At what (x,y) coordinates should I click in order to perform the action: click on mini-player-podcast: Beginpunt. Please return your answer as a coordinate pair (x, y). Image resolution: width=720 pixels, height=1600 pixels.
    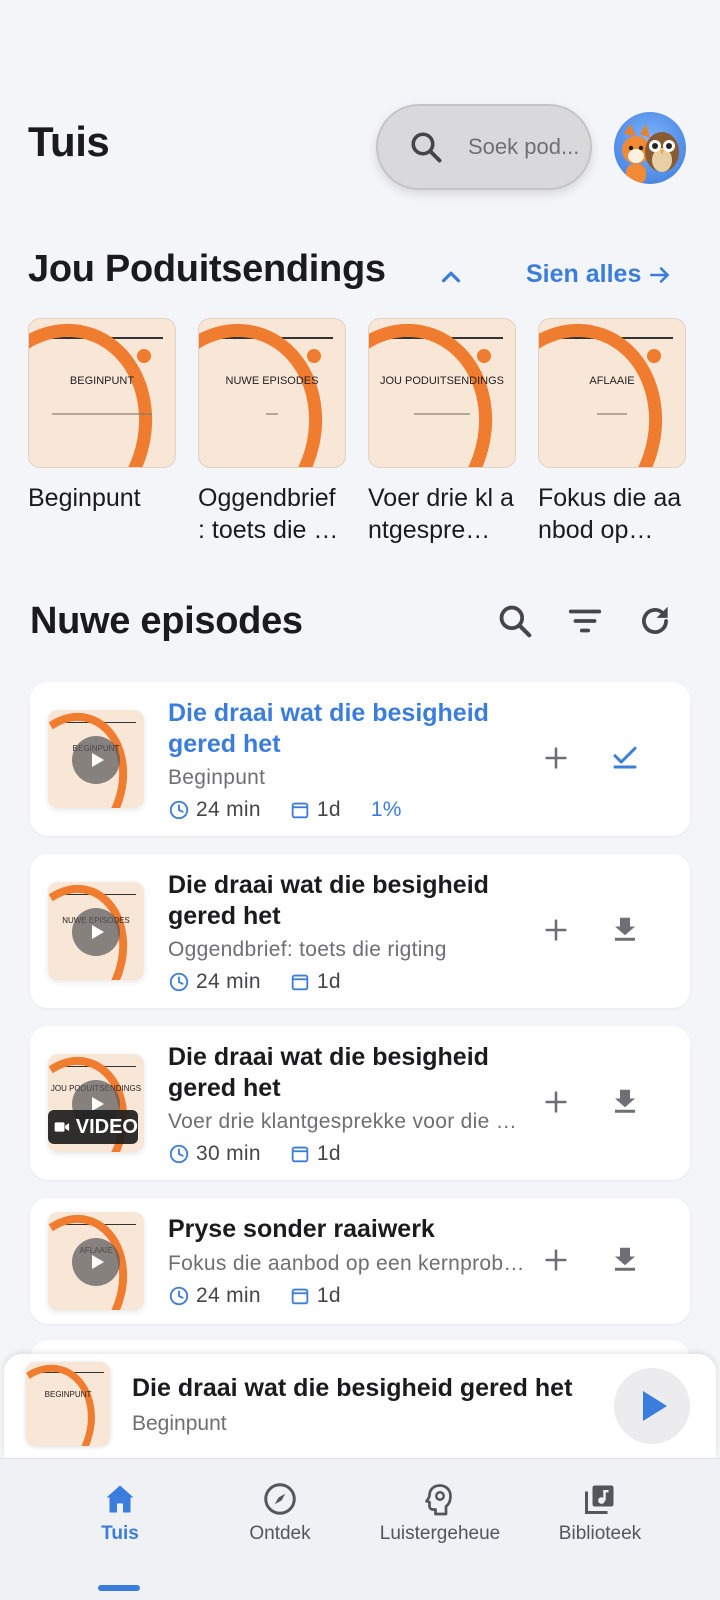
    Looking at the image, I should click on (179, 1423).